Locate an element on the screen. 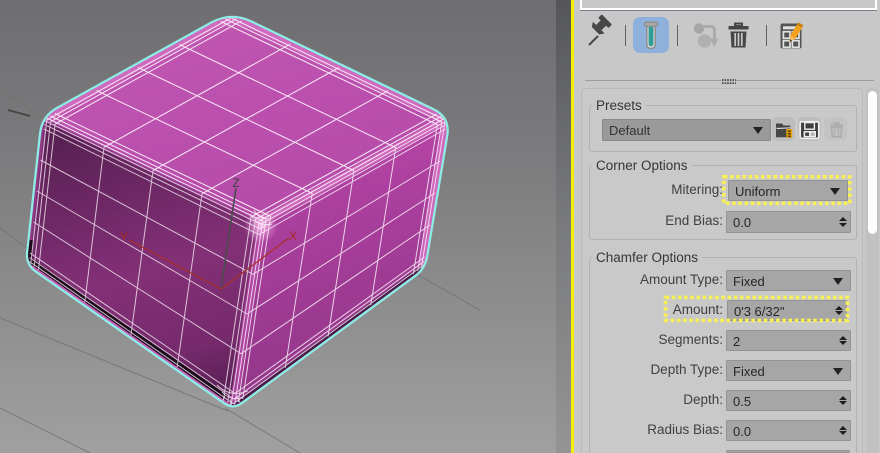 This screenshot has width=880, height=453. svg-text: Z is located at coordinates (235, 183).